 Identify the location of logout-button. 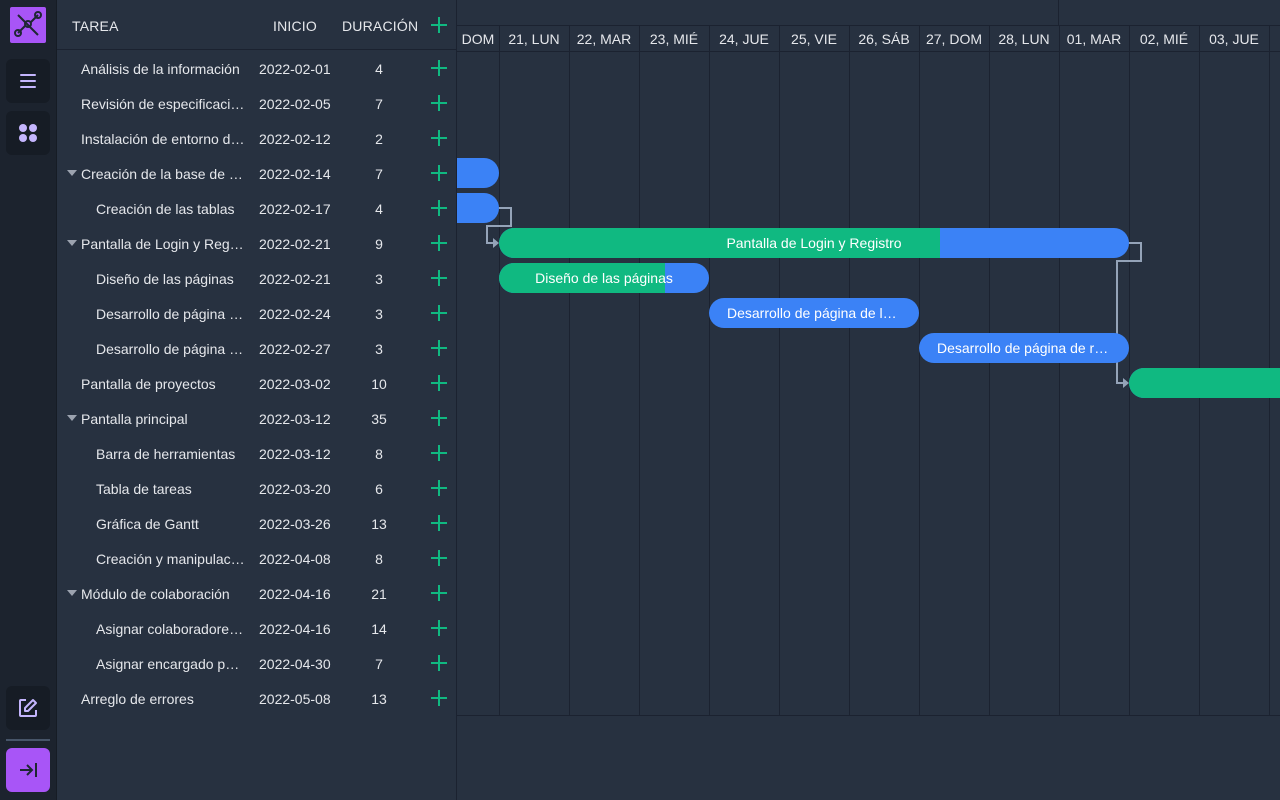
(28, 770).